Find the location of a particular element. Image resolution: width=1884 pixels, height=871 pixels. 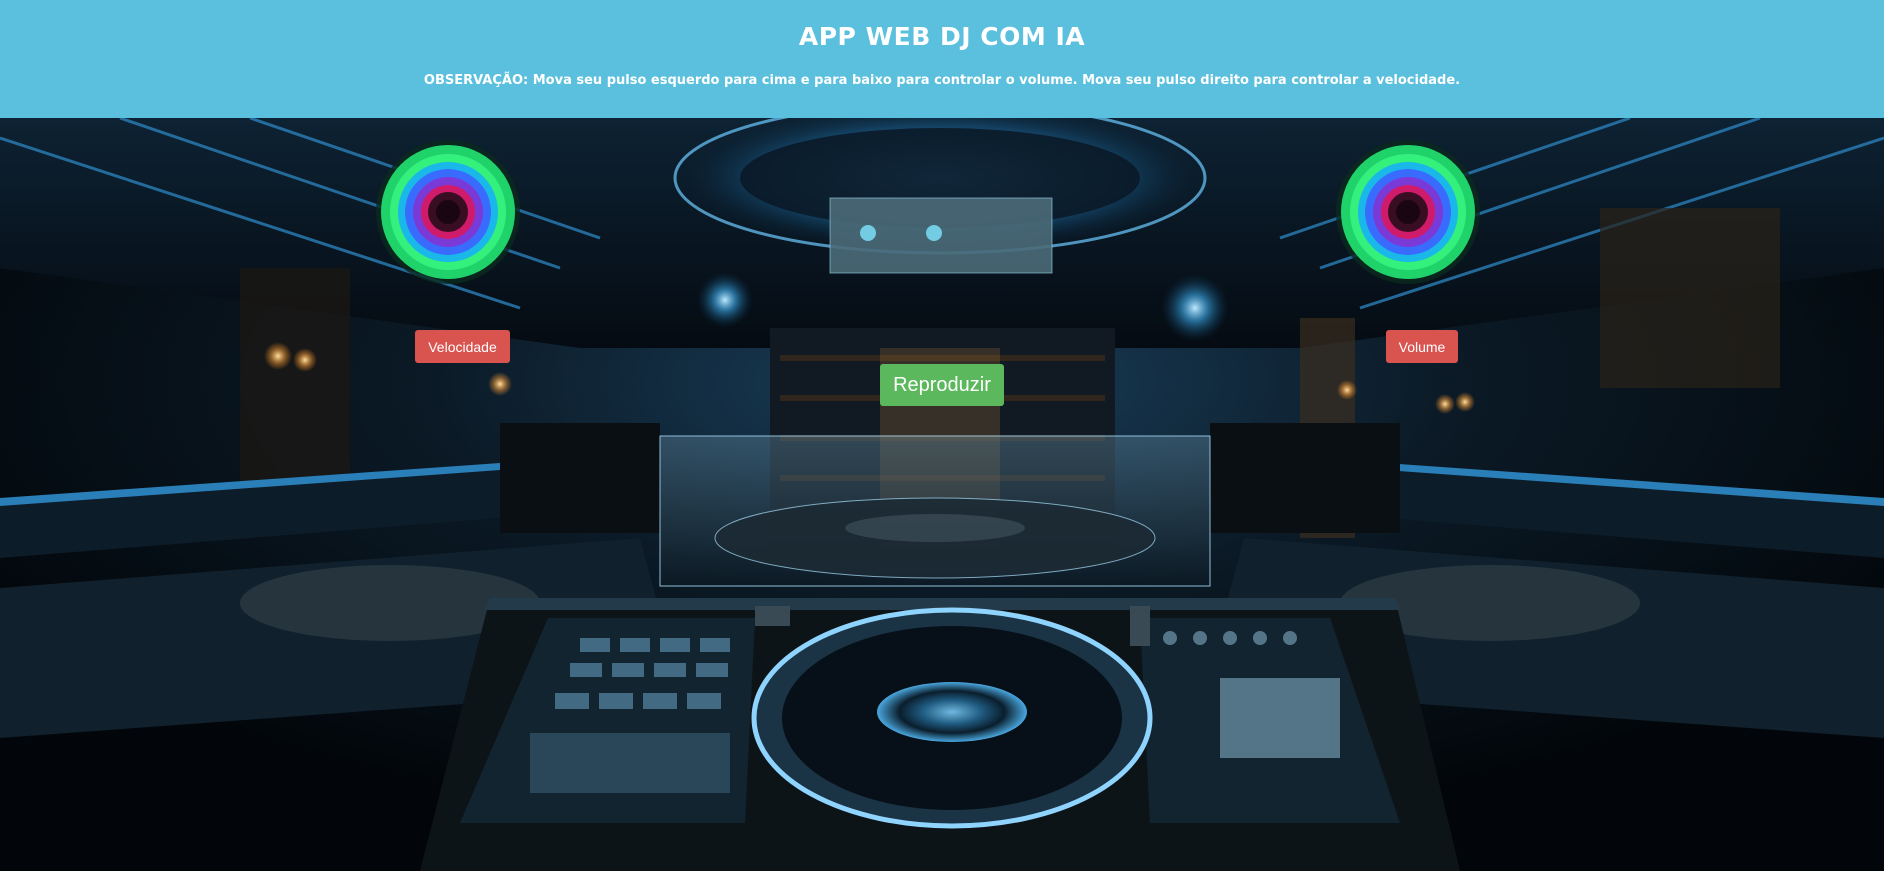

page-title: APP WEB DJ COM IA is located at coordinates (942, 36).